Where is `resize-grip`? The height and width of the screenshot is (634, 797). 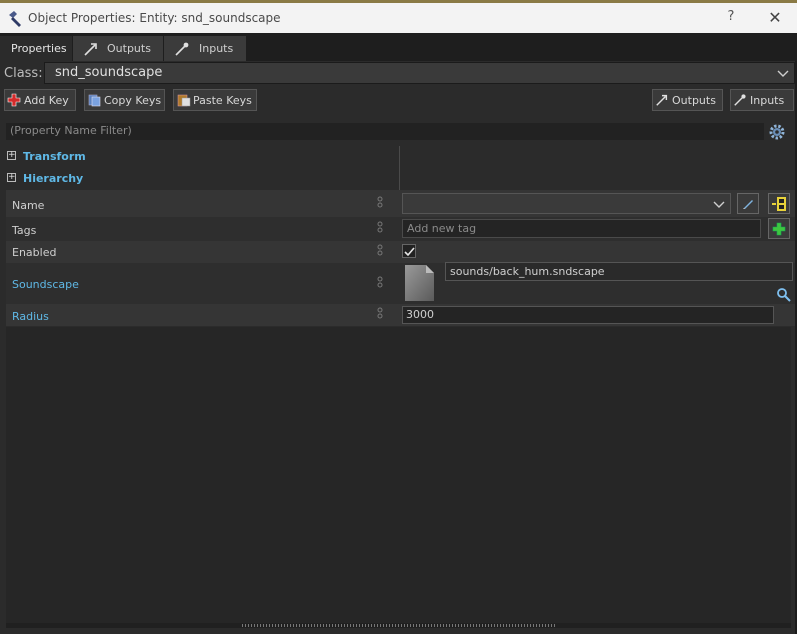
resize-grip is located at coordinates (399, 625).